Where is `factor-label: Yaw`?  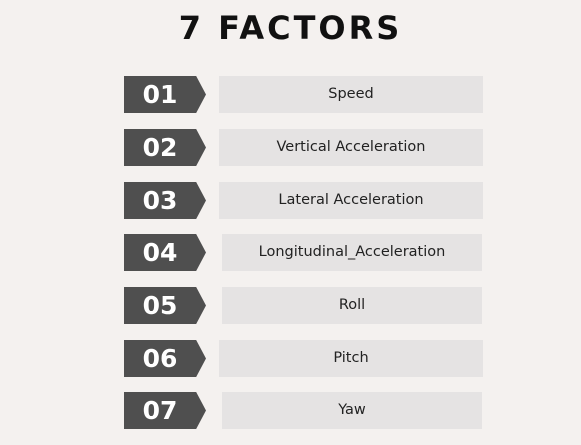 factor-label: Yaw is located at coordinates (352, 410).